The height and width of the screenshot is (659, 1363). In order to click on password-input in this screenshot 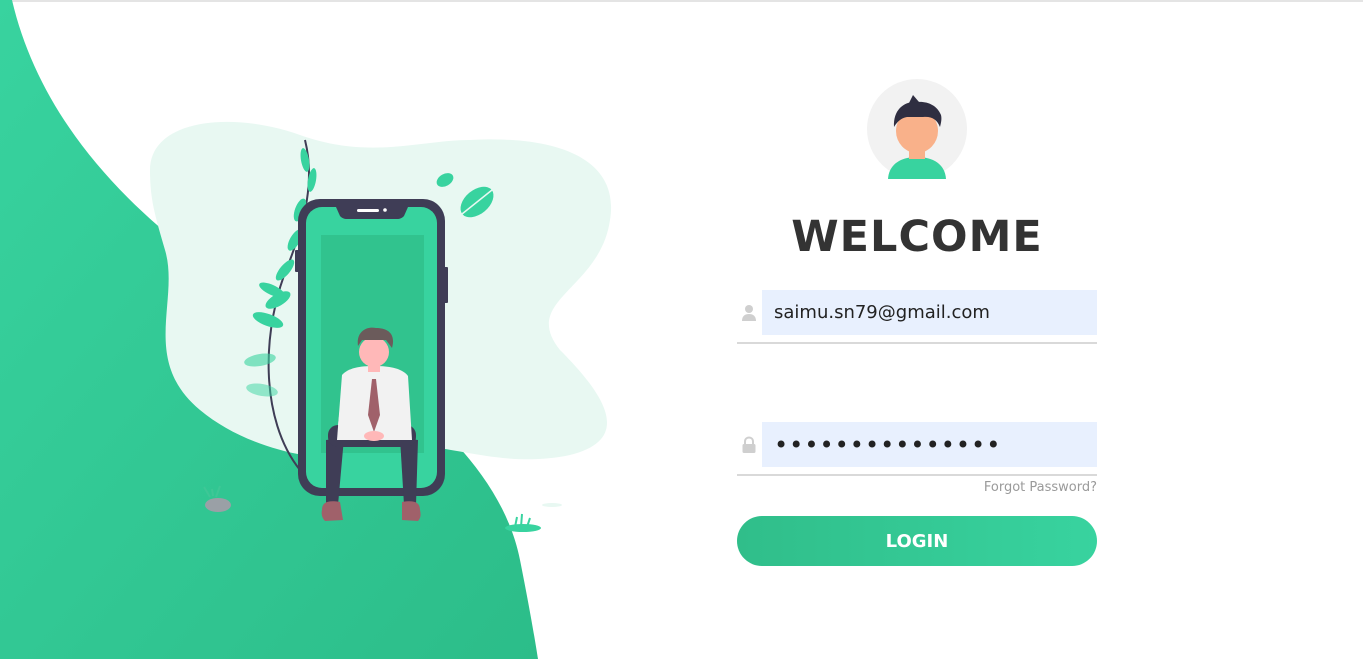, I will do `click(929, 444)`.